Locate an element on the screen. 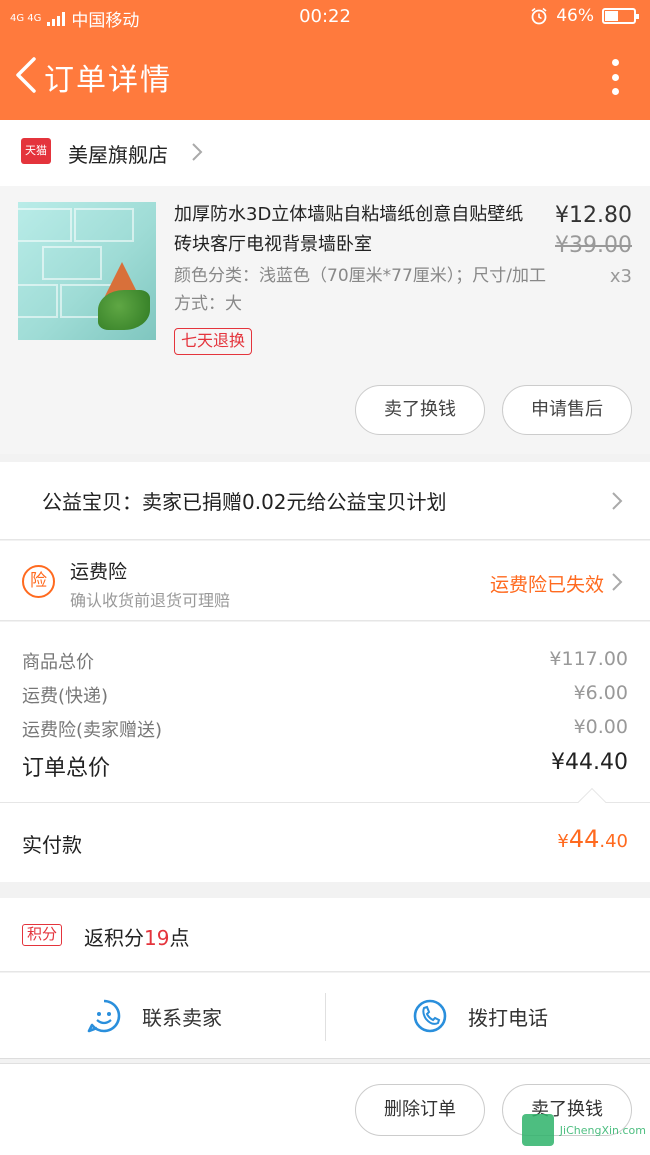  battery-fill is located at coordinates (611, 16).